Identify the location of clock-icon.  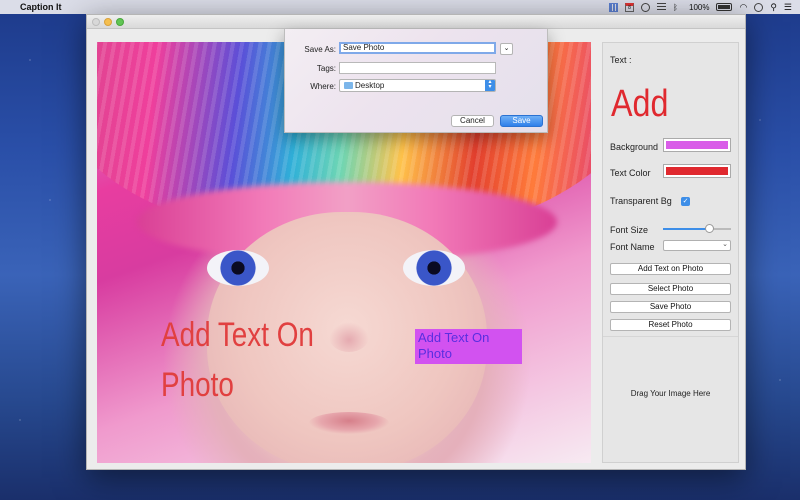
(759, 7).